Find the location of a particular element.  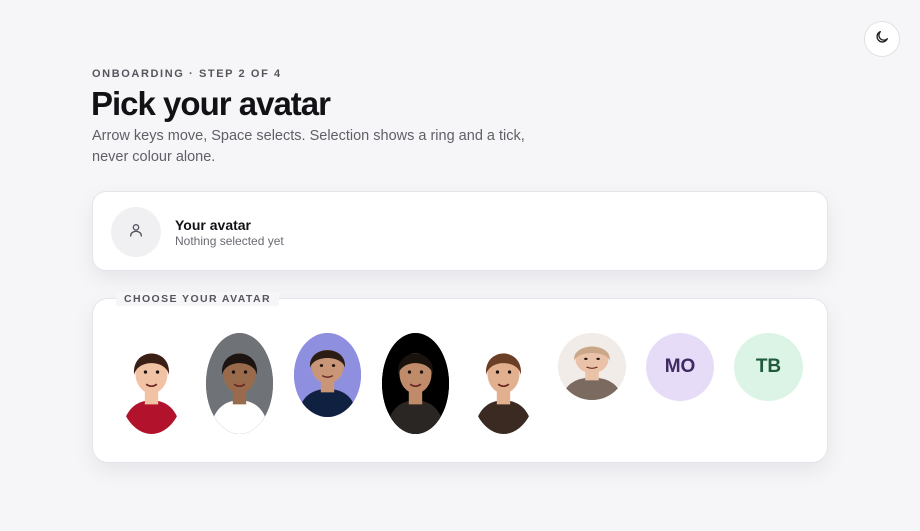

chooser-legend: CHOOSE YOUR AVATAR is located at coordinates (197, 299).